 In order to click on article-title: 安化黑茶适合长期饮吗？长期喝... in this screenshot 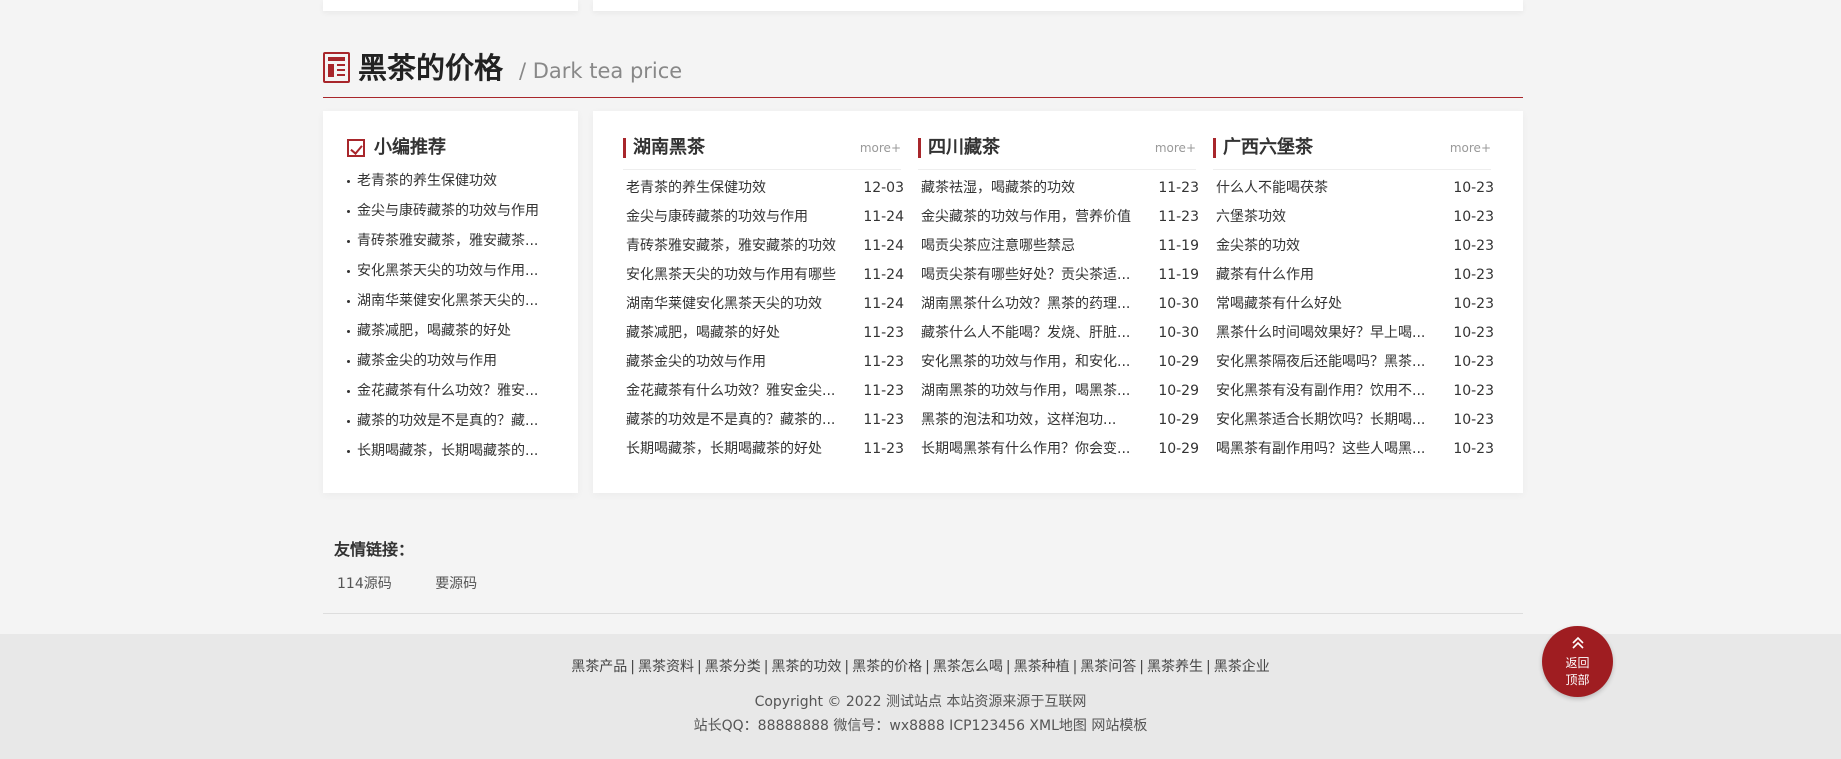, I will do `click(1329, 420)`.